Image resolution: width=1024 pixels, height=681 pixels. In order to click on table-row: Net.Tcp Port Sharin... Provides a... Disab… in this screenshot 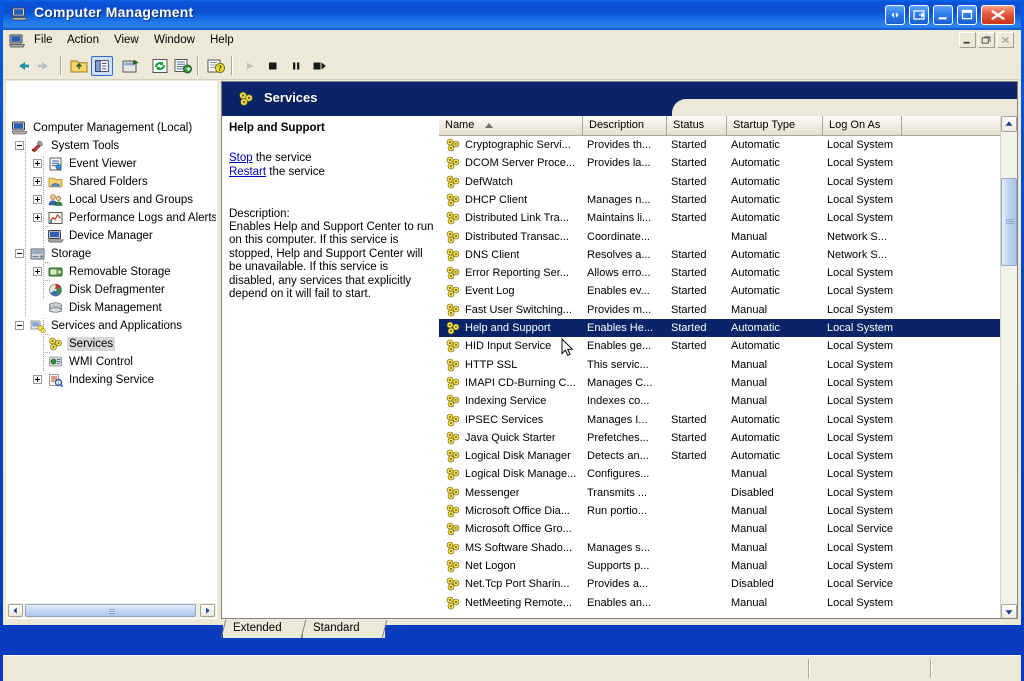, I will do `click(719, 584)`.